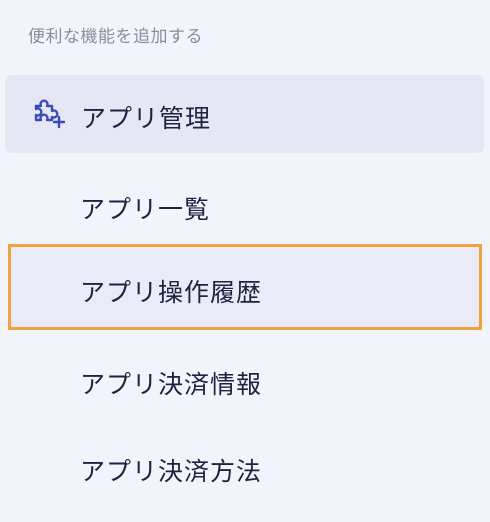  What do you see at coordinates (115, 37) in the screenshot?
I see `section-caption: 便利な機能を追加する` at bounding box center [115, 37].